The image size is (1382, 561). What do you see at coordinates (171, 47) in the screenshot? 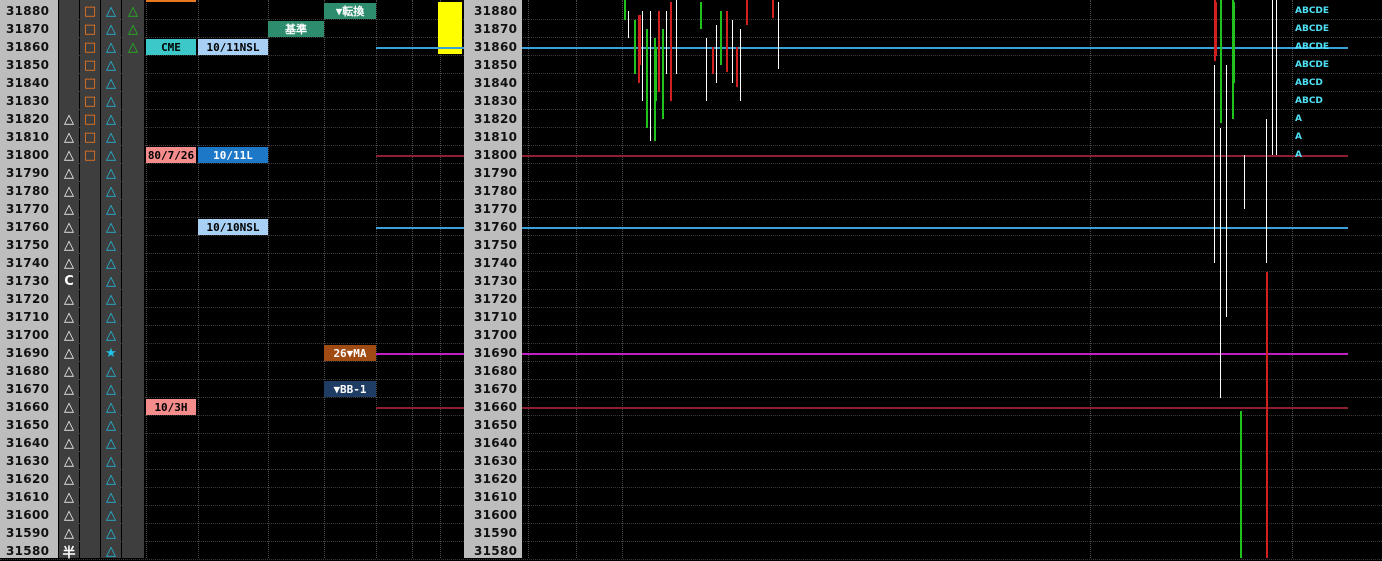
I see `level-label: CME` at bounding box center [171, 47].